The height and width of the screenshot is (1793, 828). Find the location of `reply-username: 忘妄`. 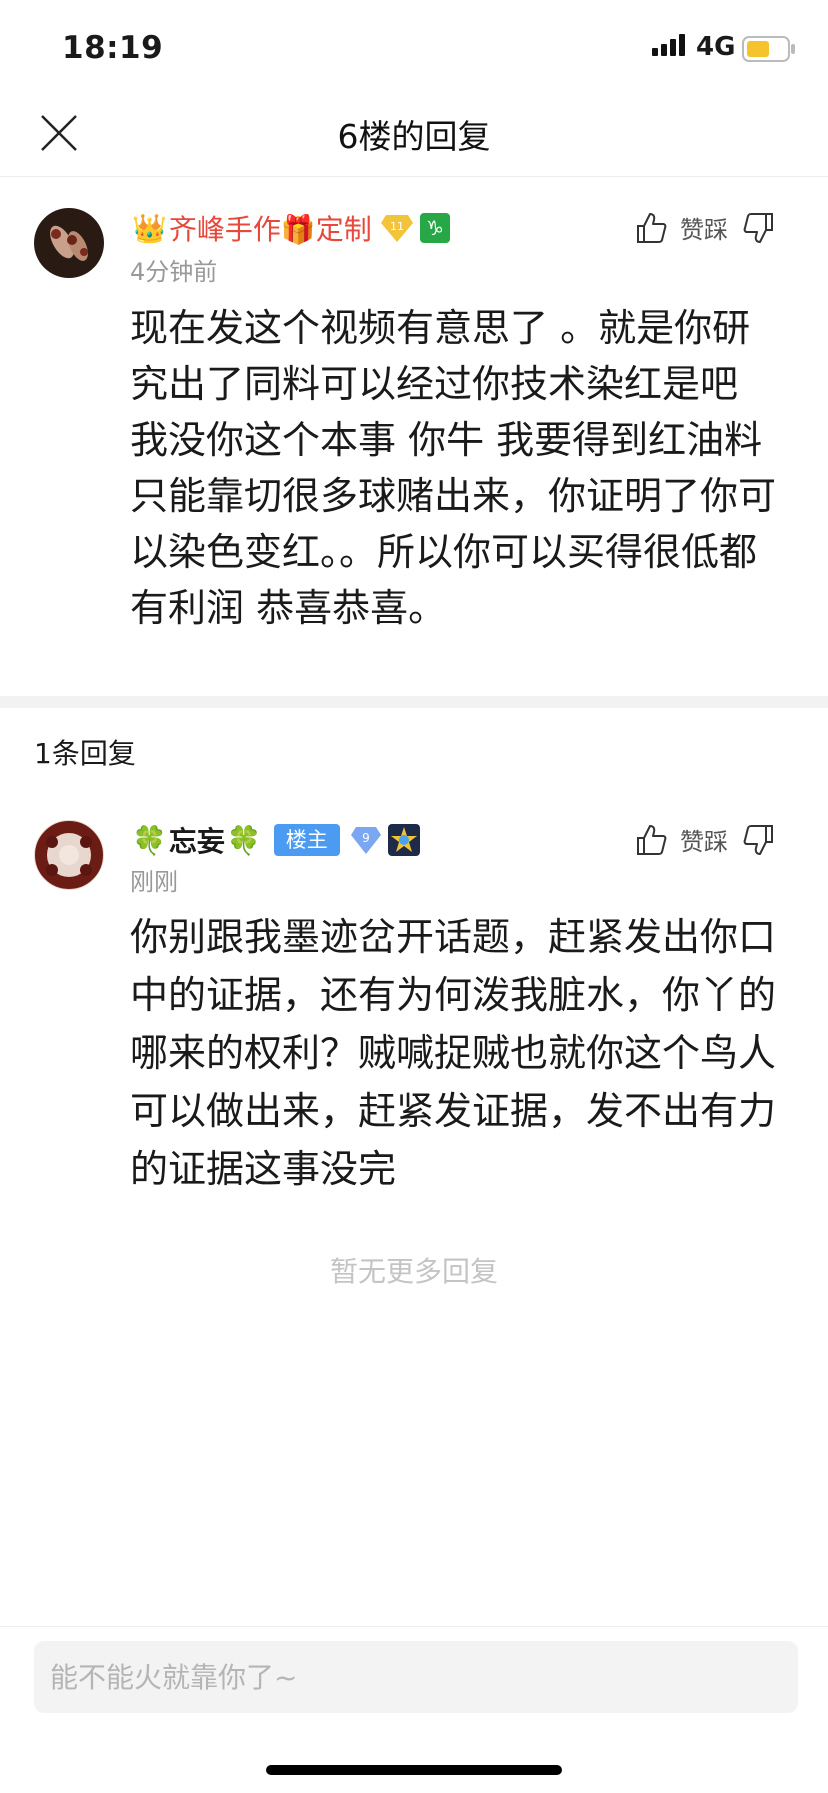

reply-username: 忘妄 is located at coordinates (197, 840).